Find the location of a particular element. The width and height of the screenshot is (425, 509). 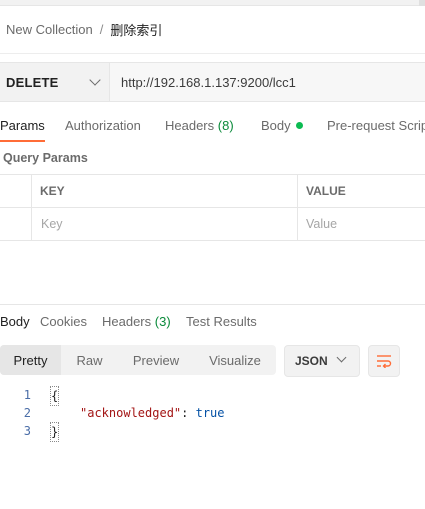

tab-headers-label: Headers is located at coordinates (190, 125).